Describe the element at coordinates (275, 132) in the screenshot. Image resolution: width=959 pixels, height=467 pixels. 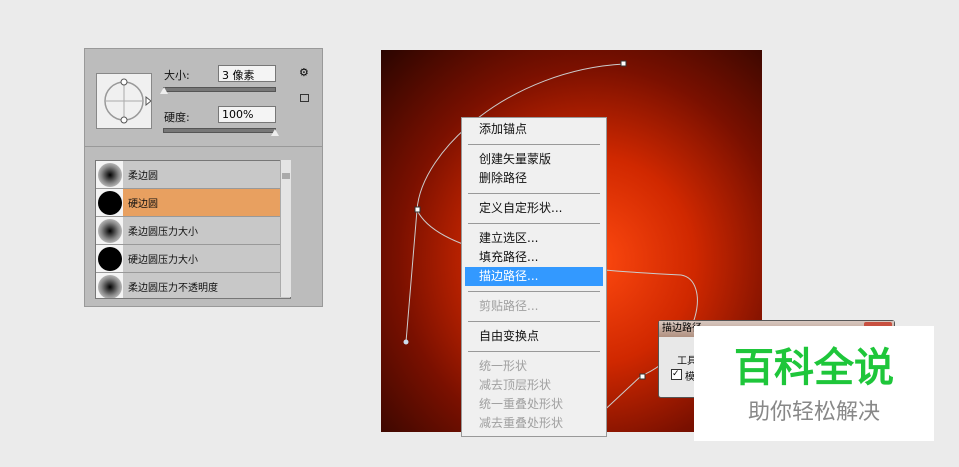
I see `hardness-slider-thumb` at that location.